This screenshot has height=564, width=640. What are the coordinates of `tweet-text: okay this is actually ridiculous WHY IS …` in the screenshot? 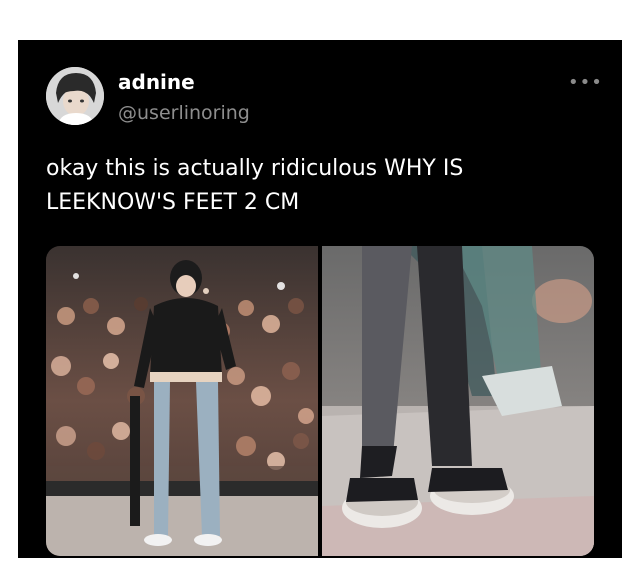 It's located at (316, 186).